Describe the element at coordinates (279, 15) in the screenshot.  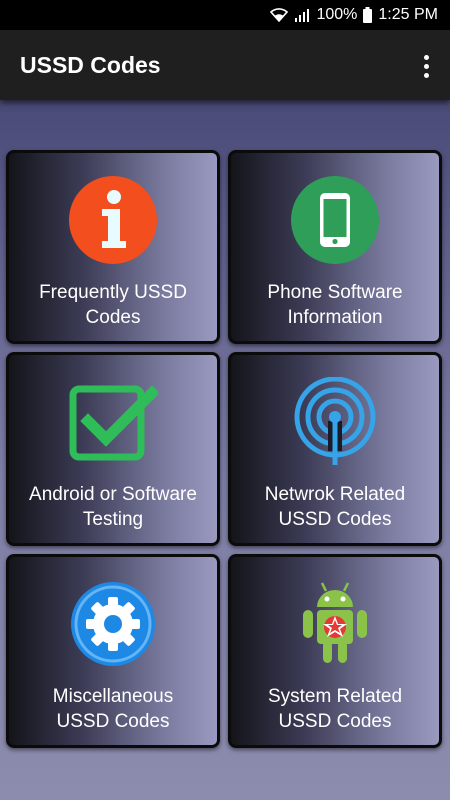
I see `wifi-icon` at that location.